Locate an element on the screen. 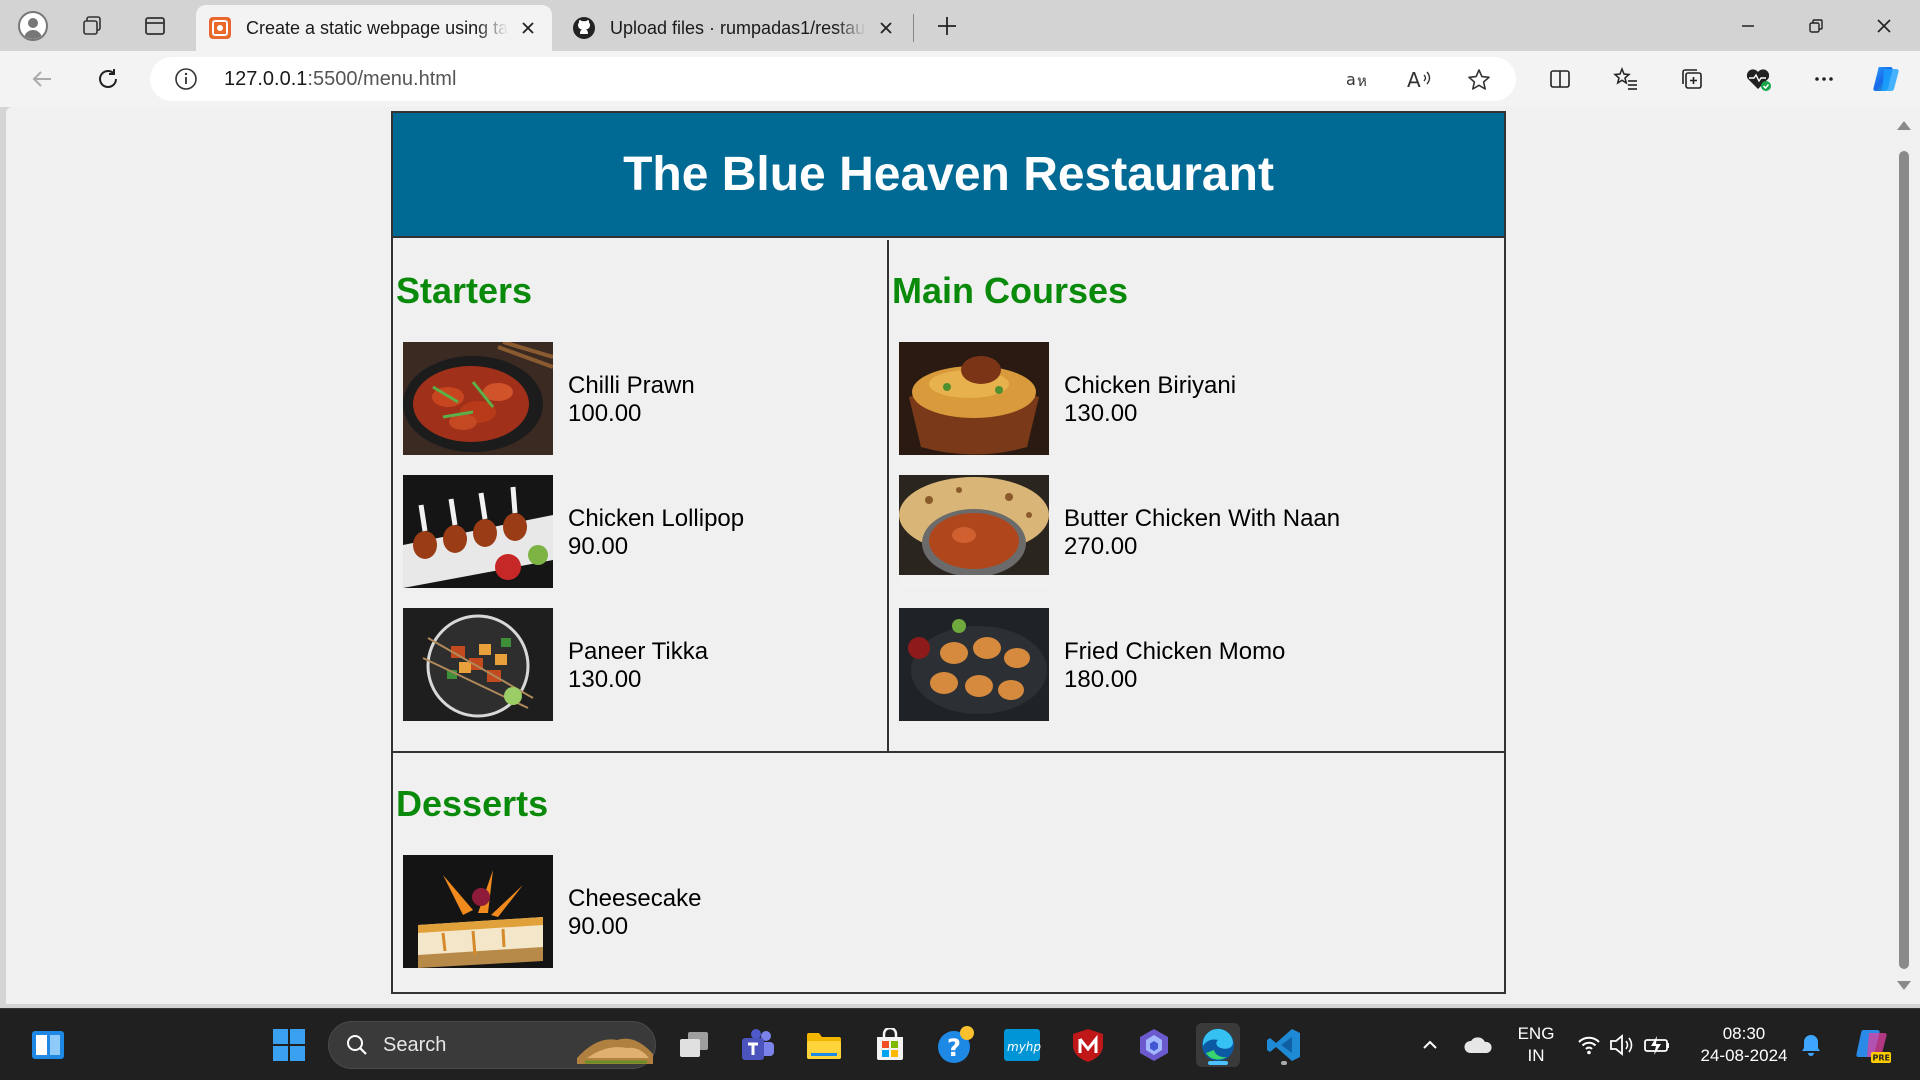 The image size is (1920, 1080). item-name: Cheesecake is located at coordinates (635, 898).